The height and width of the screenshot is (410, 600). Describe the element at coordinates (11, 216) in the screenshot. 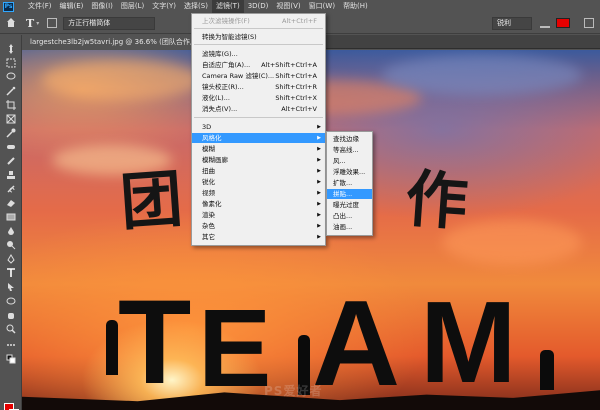

I see `gradient-tool-icon` at that location.